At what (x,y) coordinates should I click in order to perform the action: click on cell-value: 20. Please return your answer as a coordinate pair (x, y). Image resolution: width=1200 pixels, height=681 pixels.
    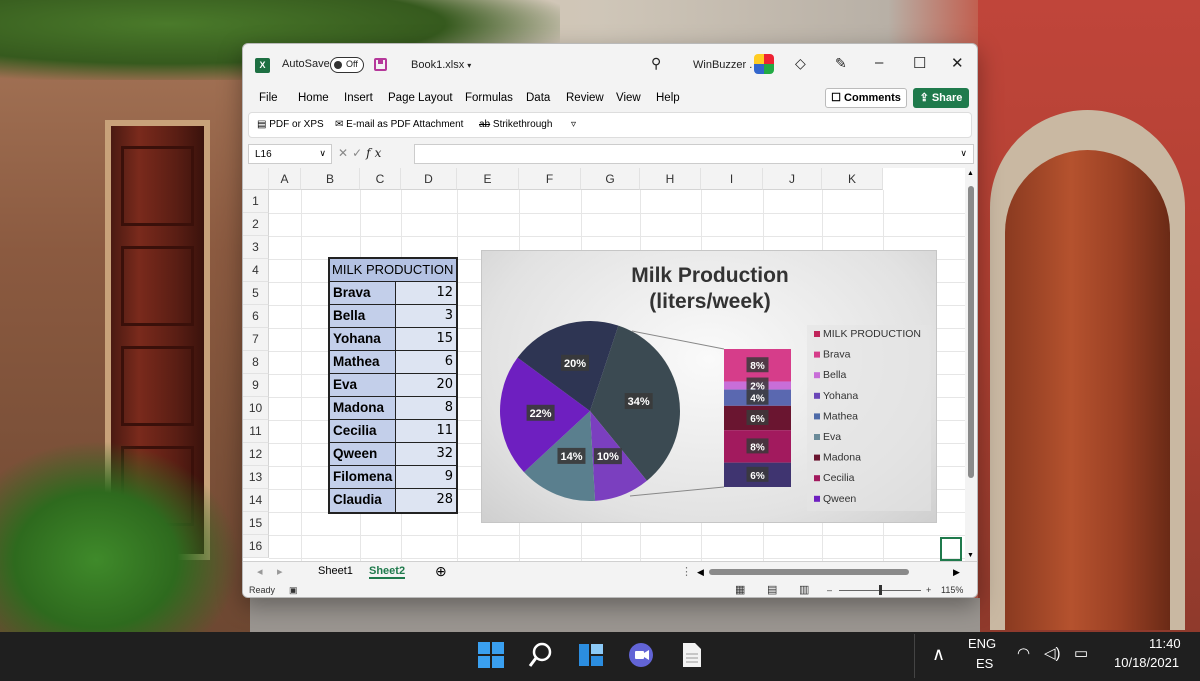
    Looking at the image, I should click on (426, 385).